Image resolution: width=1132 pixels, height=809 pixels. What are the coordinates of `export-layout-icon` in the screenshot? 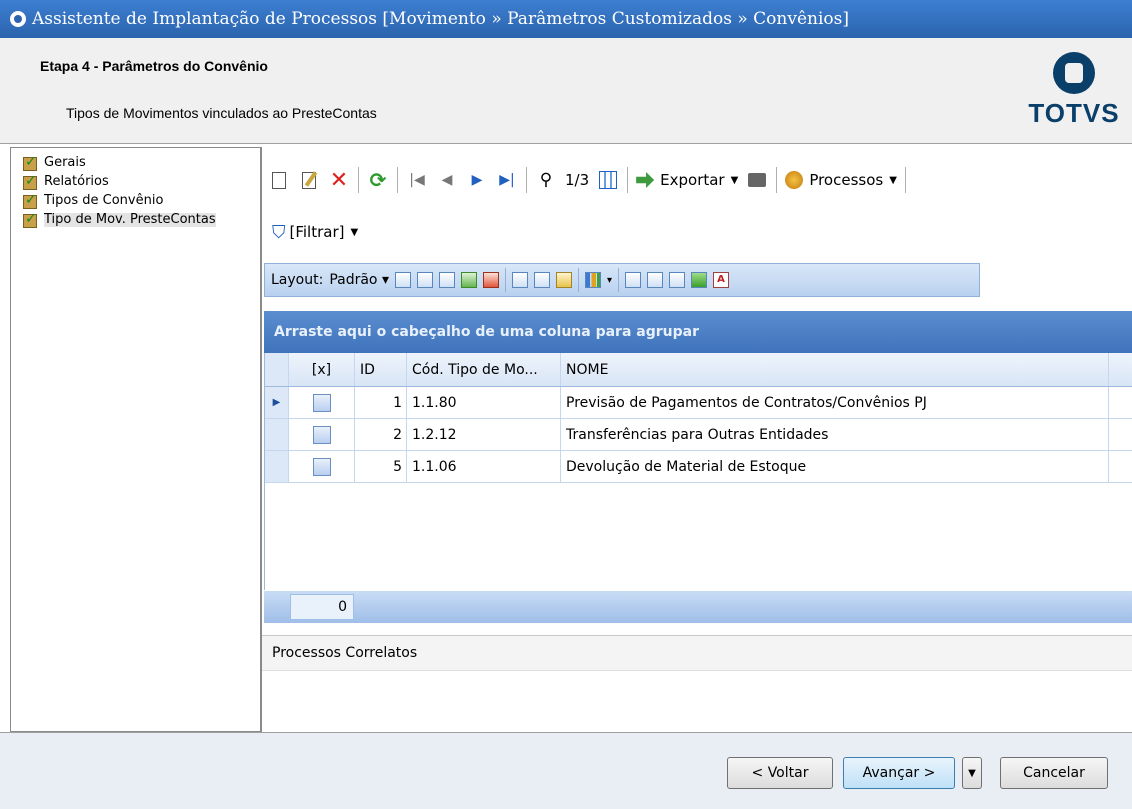 It's located at (490, 280).